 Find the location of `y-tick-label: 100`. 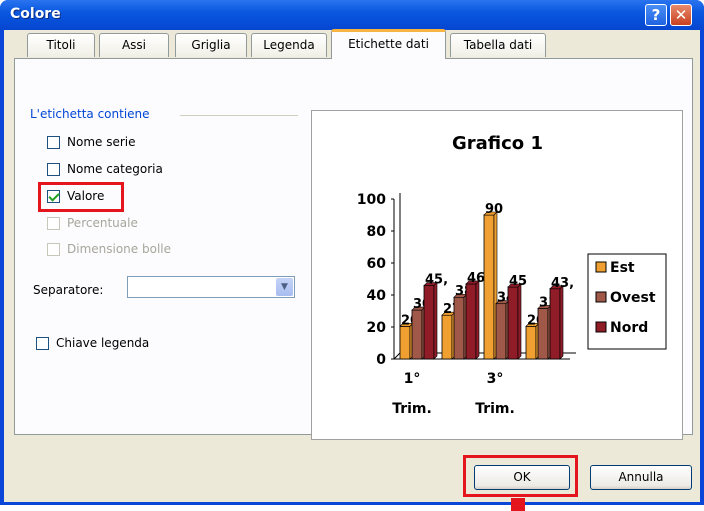

y-tick-label: 100 is located at coordinates (371, 200).